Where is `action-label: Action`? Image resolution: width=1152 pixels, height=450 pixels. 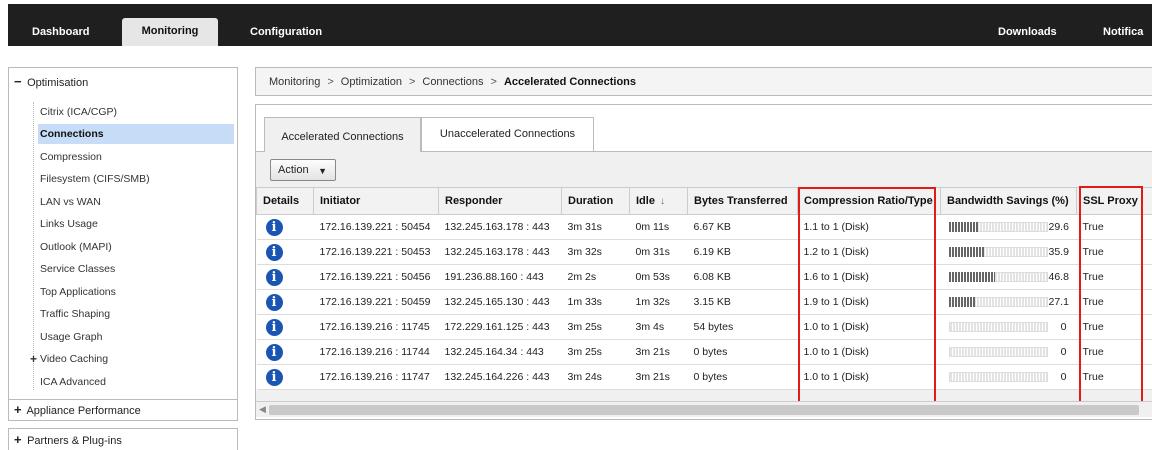 action-label: Action is located at coordinates (293, 170).